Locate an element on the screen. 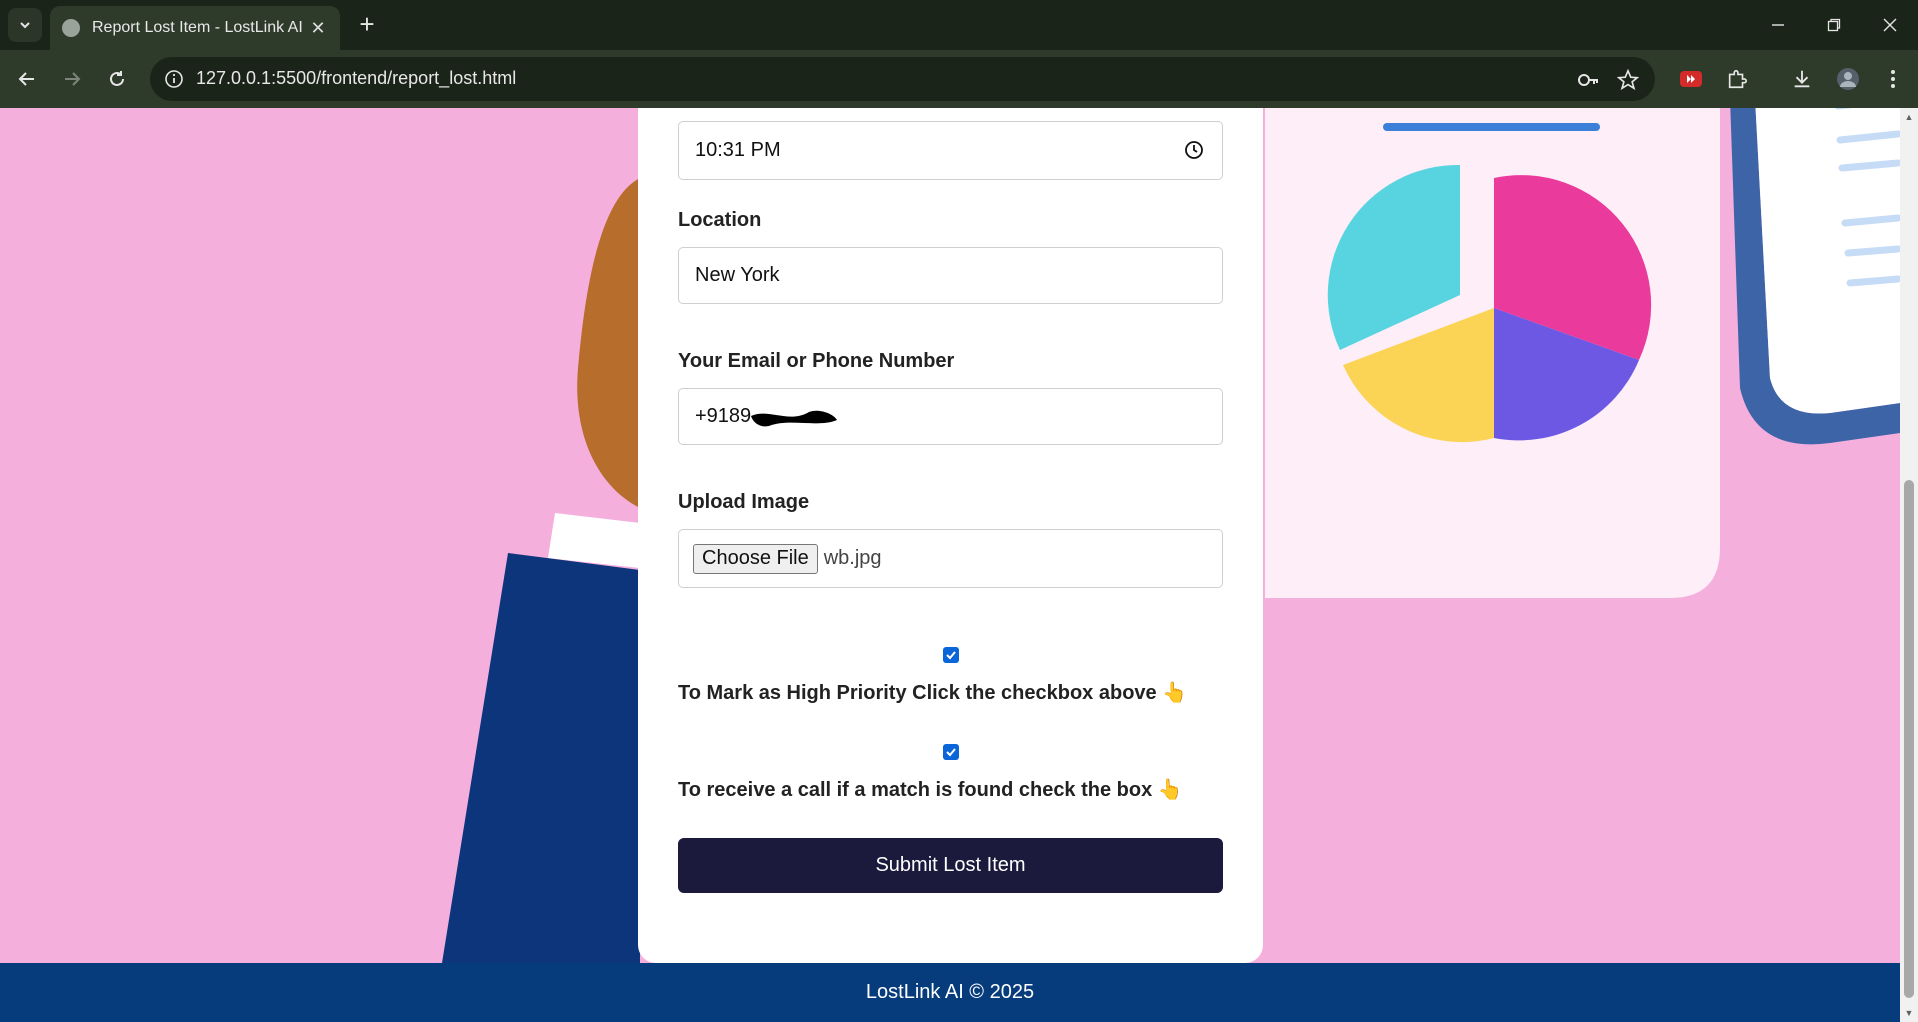 This screenshot has height=1022, width=1918. scroll-up-arrow-icon: ▲ is located at coordinates (1909, 117).